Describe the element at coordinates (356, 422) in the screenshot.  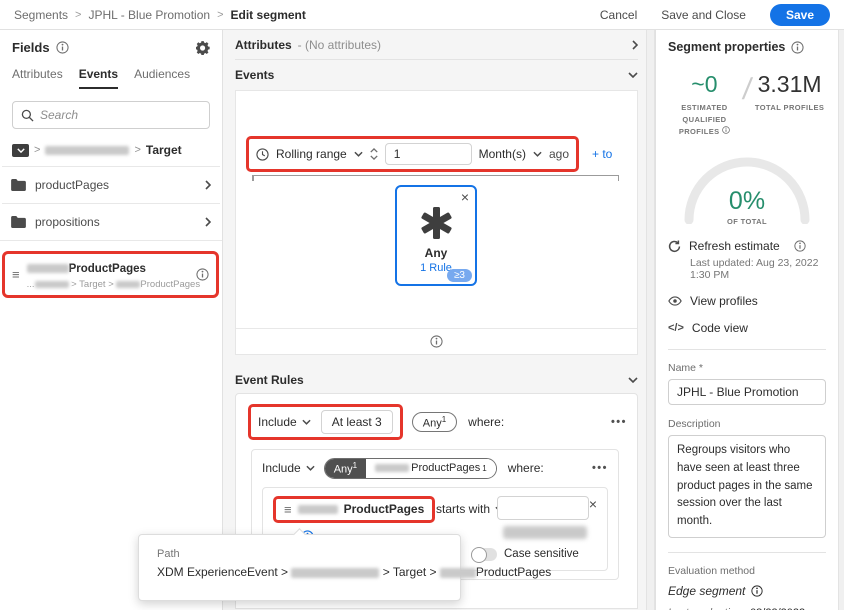
I see `count-selector: At least 3` at that location.